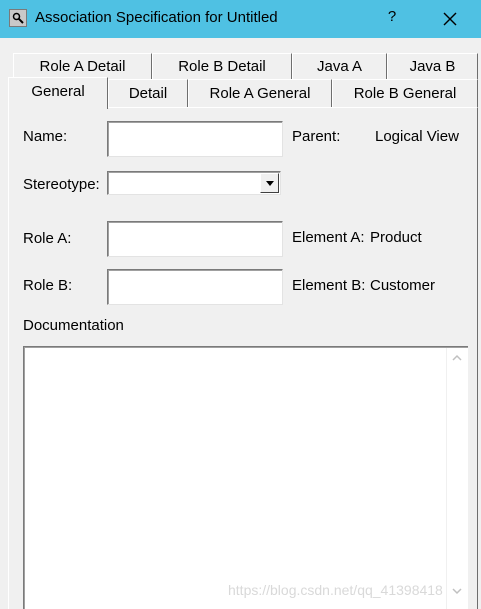 Image resolution: width=481 pixels, height=609 pixels. Describe the element at coordinates (335, 590) in the screenshot. I see `watermark: https://blog.csdn.net/qq_41398418` at that location.